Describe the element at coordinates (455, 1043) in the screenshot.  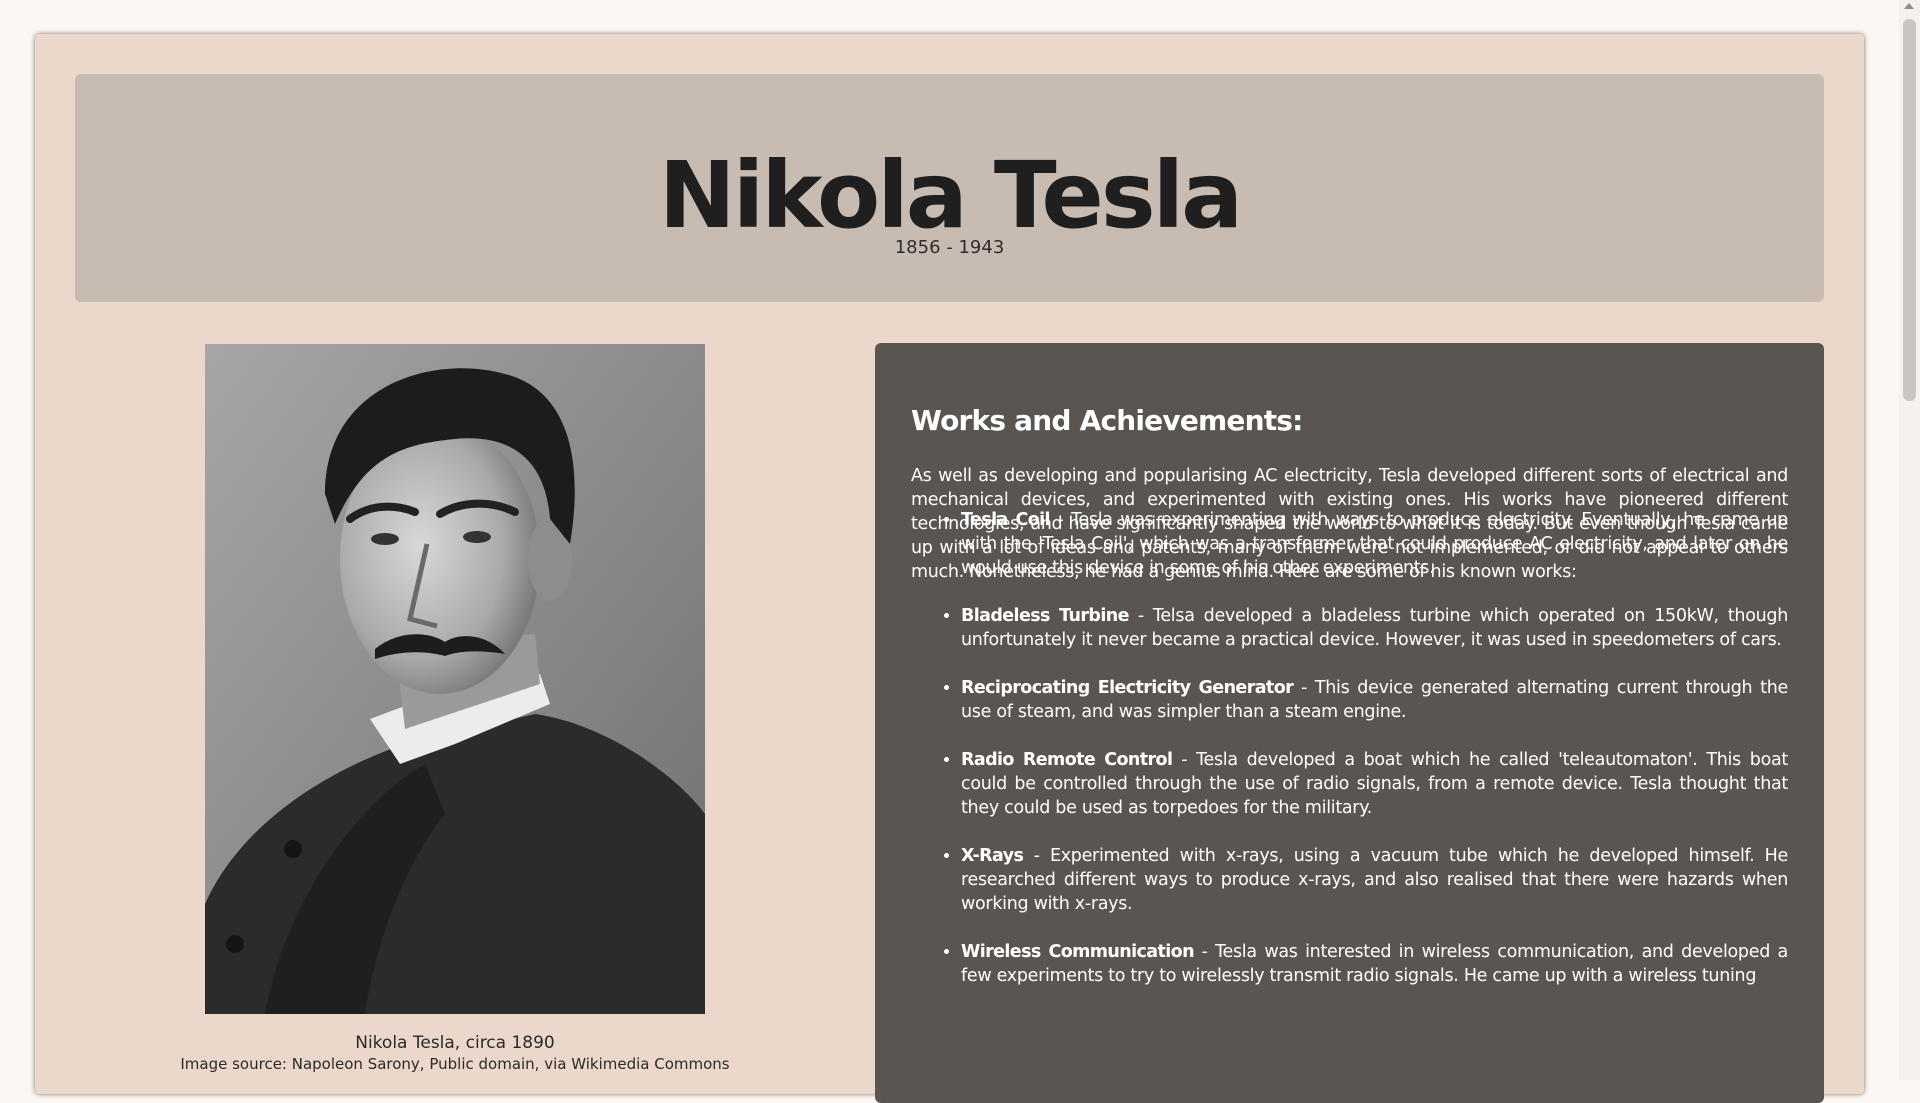
I see `portrait-caption: Nikola Tesla, circa 1890` at that location.